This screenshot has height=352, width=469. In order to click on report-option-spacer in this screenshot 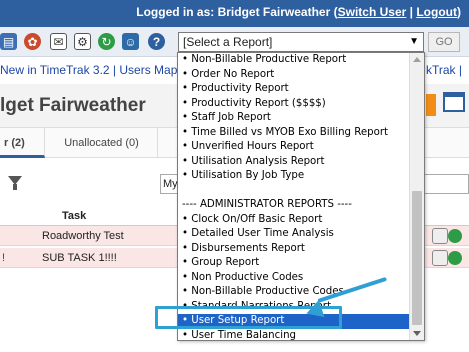, I will do `click(294, 191)`.